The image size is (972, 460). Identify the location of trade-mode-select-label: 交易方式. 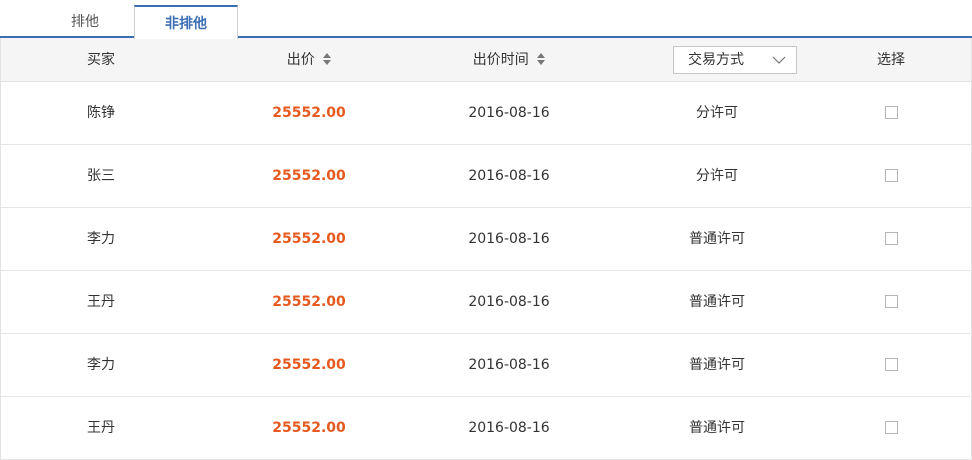
(716, 60).